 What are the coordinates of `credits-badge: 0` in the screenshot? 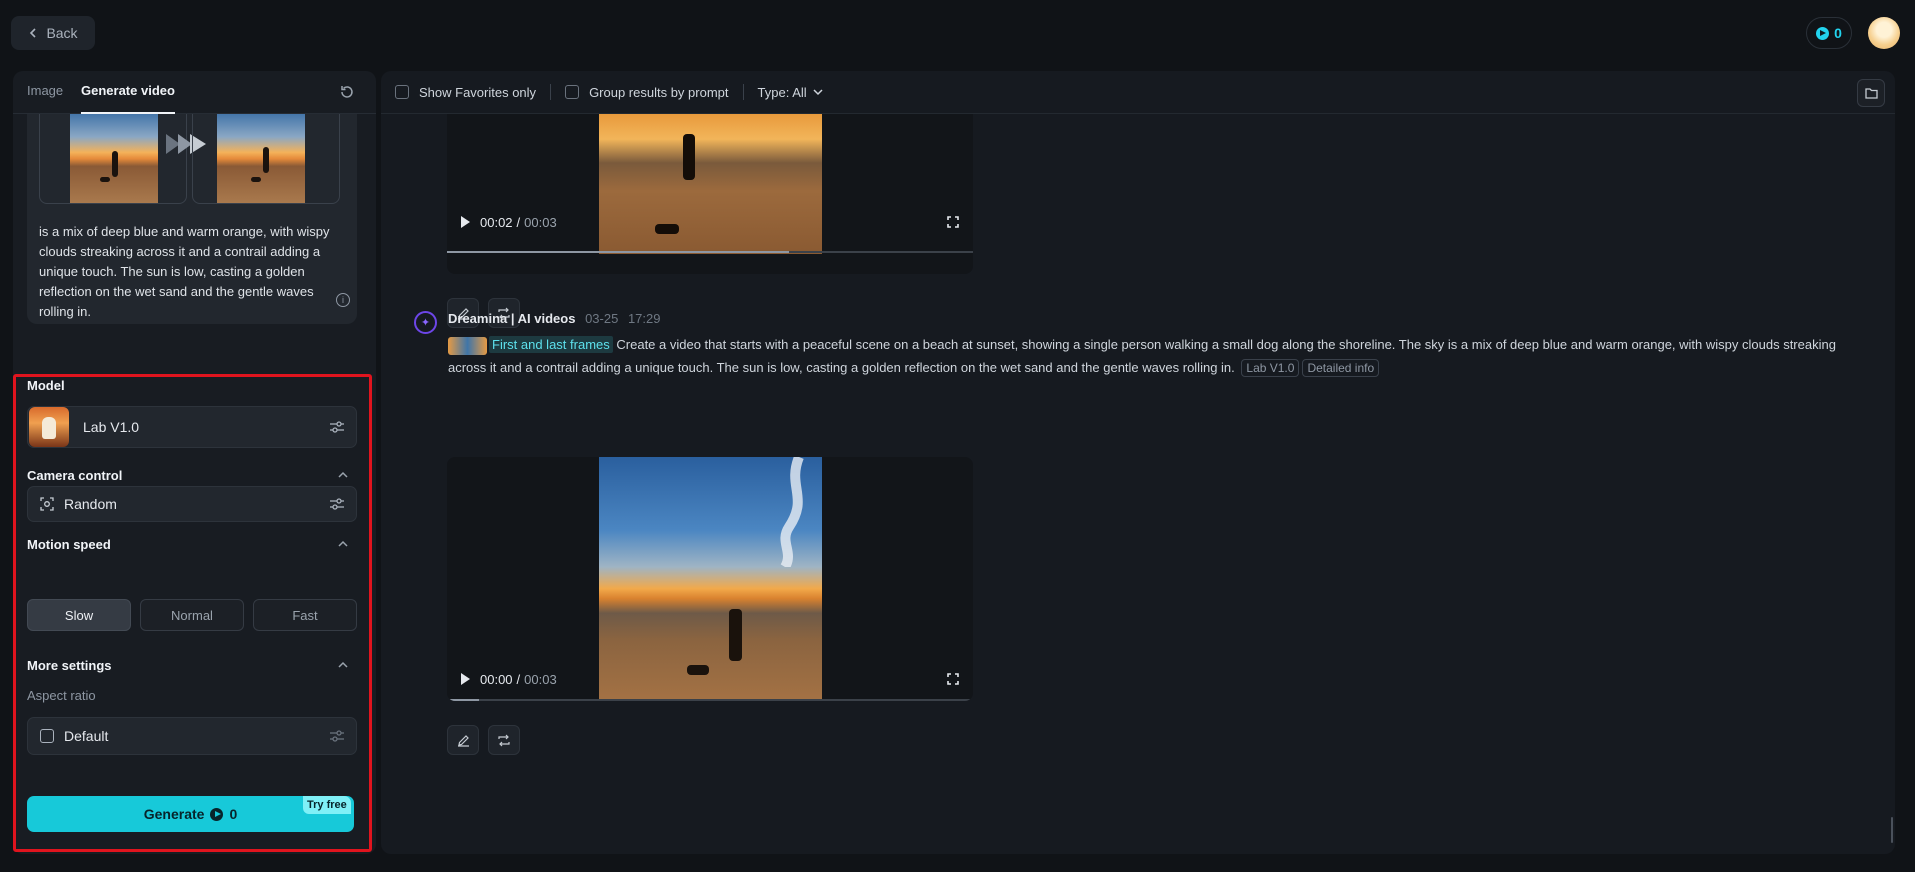 It's located at (1829, 33).